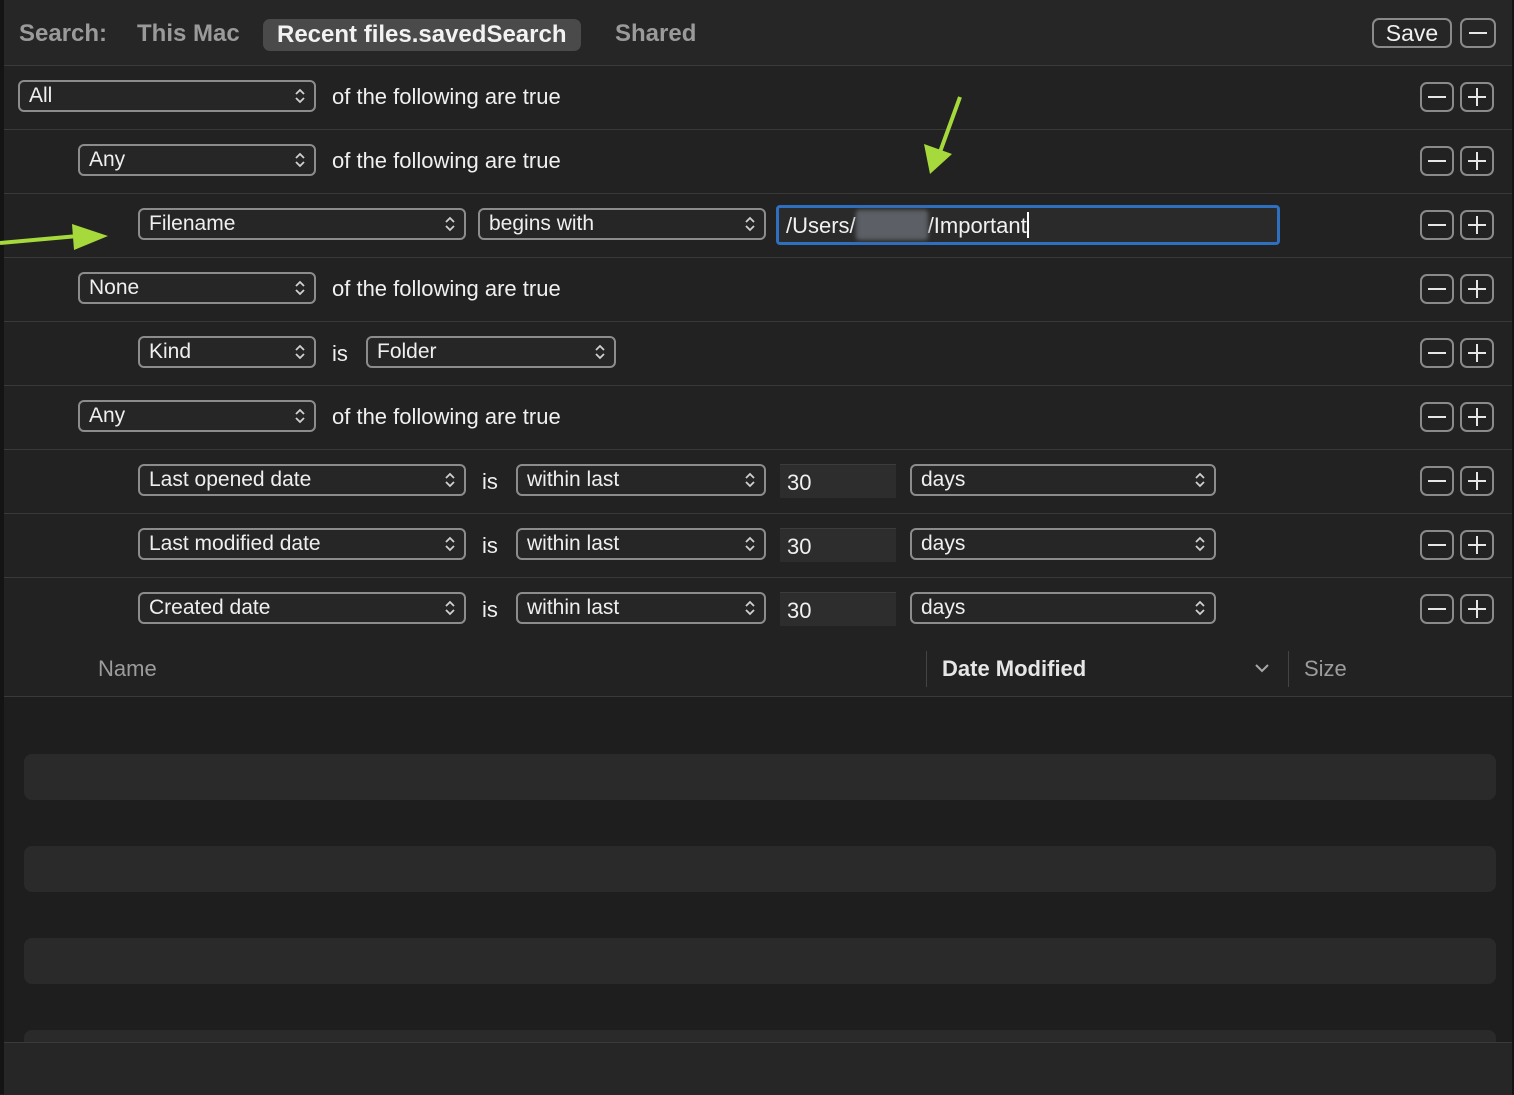 The width and height of the screenshot is (1514, 1095). I want to click on value-popup-folder: Folder, so click(491, 352).